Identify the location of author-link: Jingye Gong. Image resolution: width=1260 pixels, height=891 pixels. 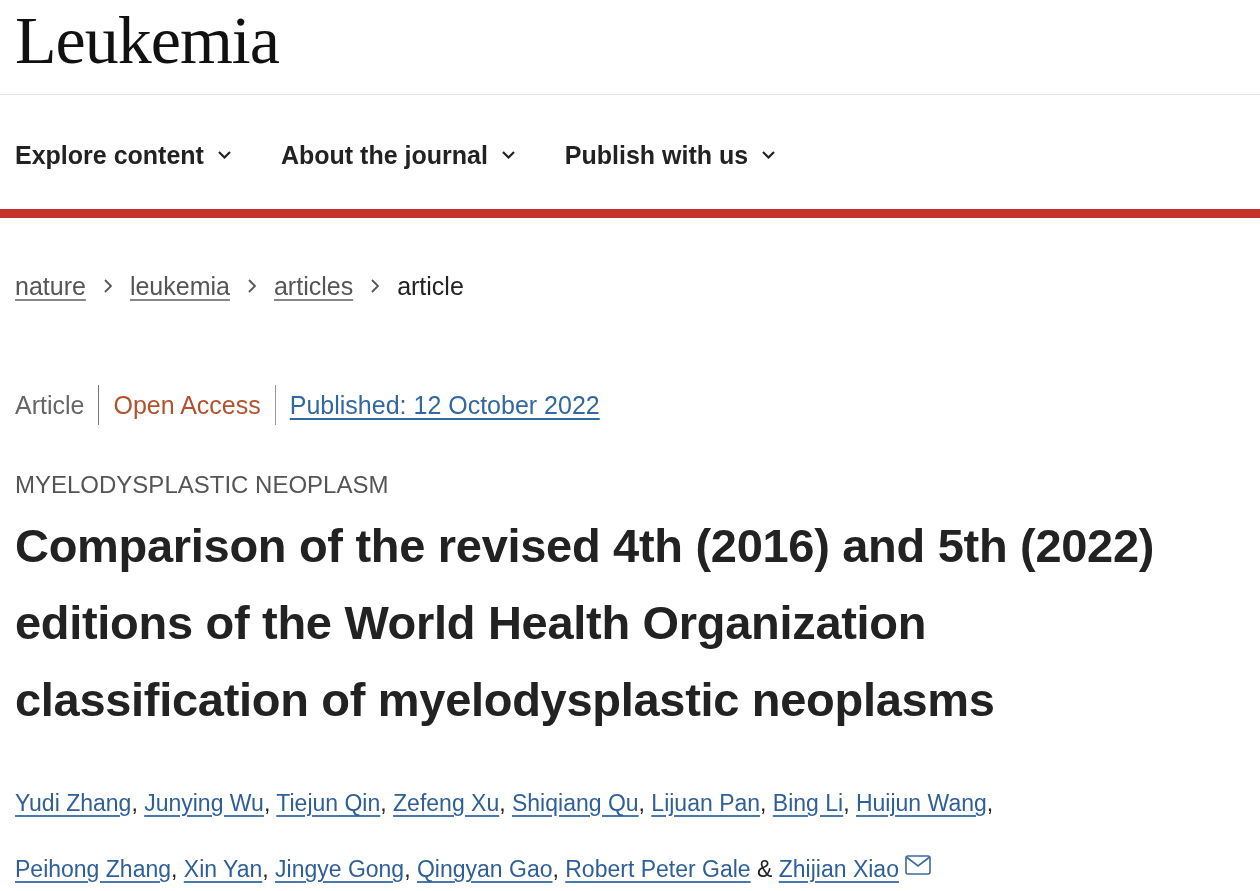
(340, 869).